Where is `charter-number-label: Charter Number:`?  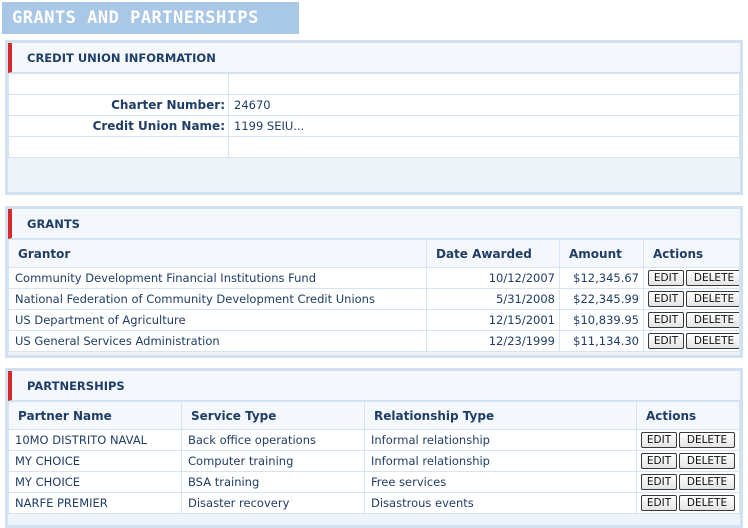
charter-number-label: Charter Number: is located at coordinates (118, 105).